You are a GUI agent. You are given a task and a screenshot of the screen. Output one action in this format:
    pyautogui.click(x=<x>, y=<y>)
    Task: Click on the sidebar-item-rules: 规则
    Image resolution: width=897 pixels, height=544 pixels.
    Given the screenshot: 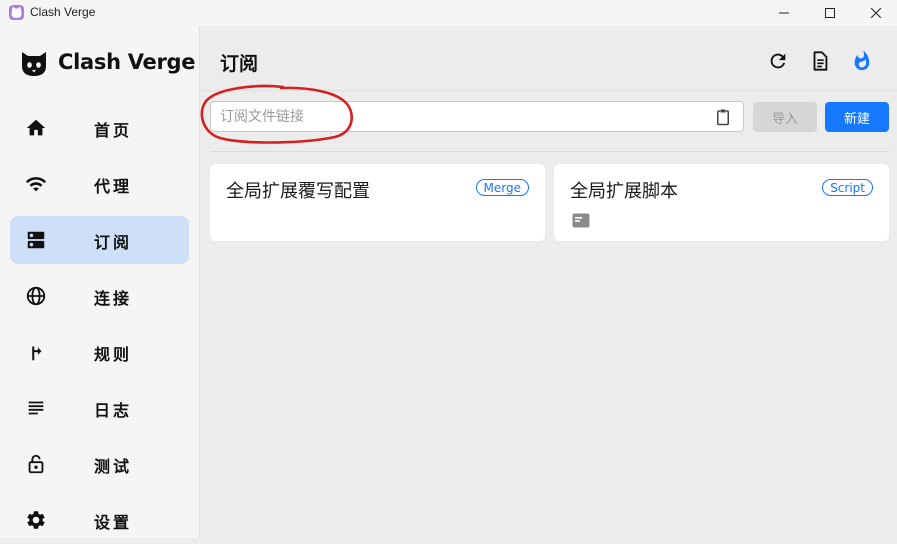 What is the action you would take?
    pyautogui.click(x=99, y=352)
    